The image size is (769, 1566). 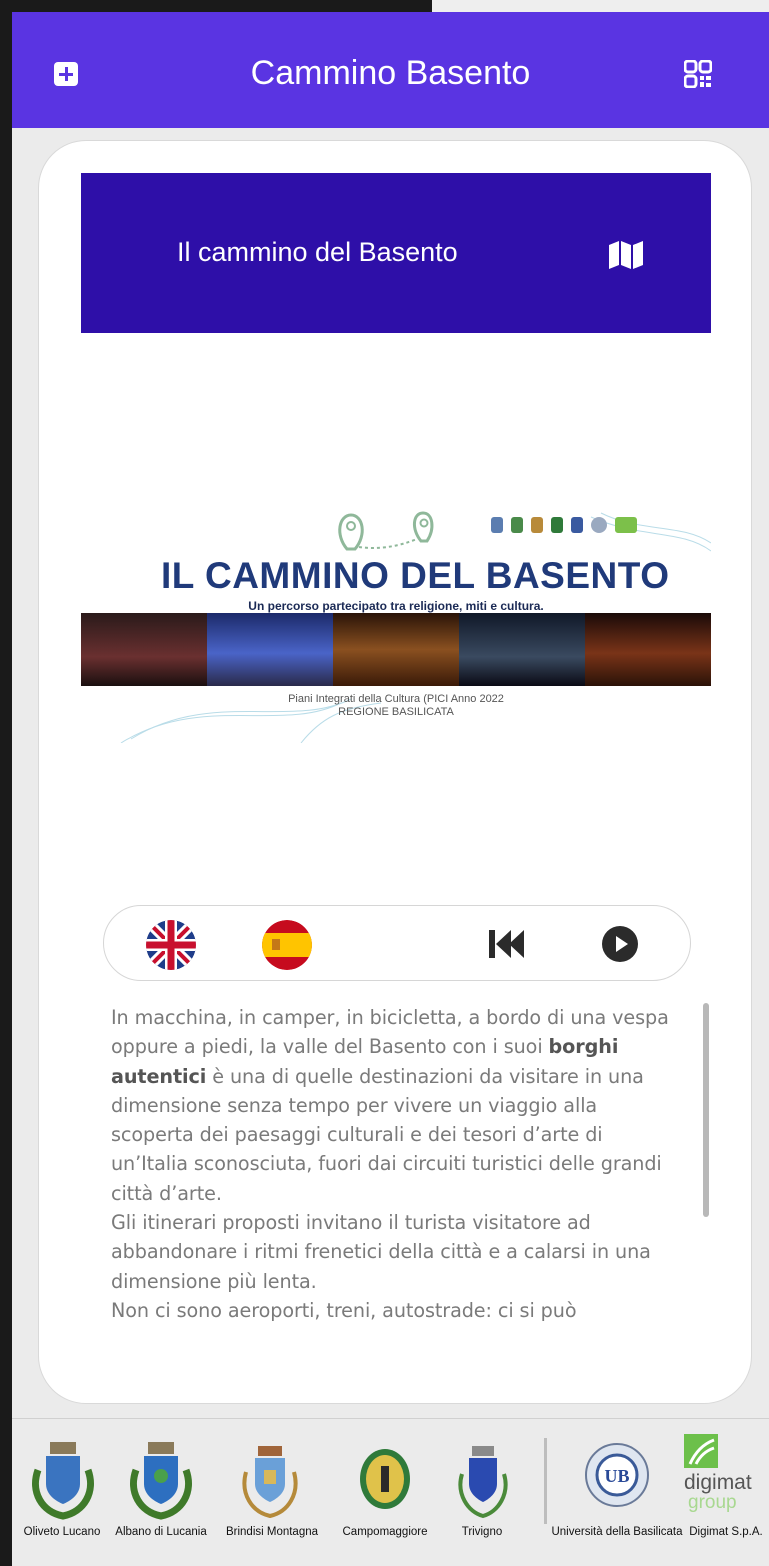 What do you see at coordinates (390, 73) in the screenshot?
I see `app-title: Cammino Basento` at bounding box center [390, 73].